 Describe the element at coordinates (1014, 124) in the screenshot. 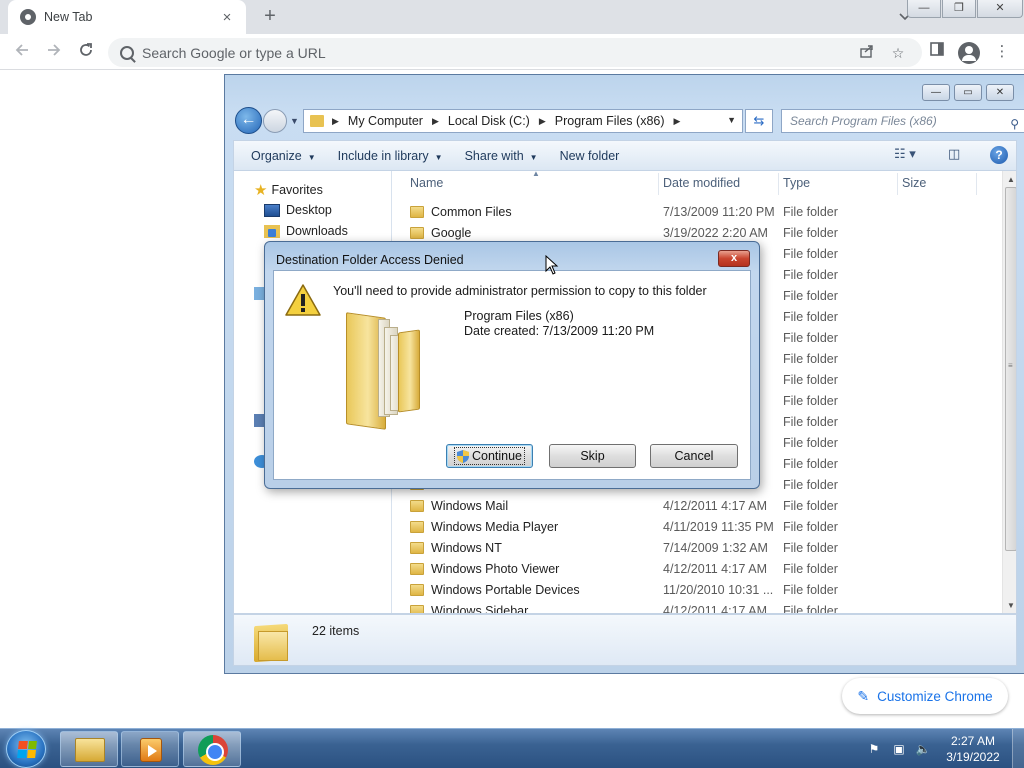

I see `magnifier-icon: ⚲` at that location.